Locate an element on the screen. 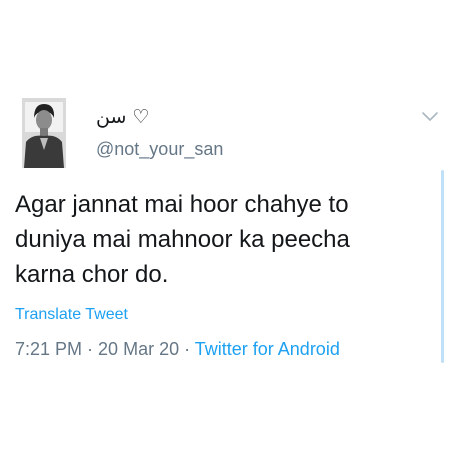 The image size is (450, 450). tweet-text-line: karna chor do. is located at coordinates (92, 274).